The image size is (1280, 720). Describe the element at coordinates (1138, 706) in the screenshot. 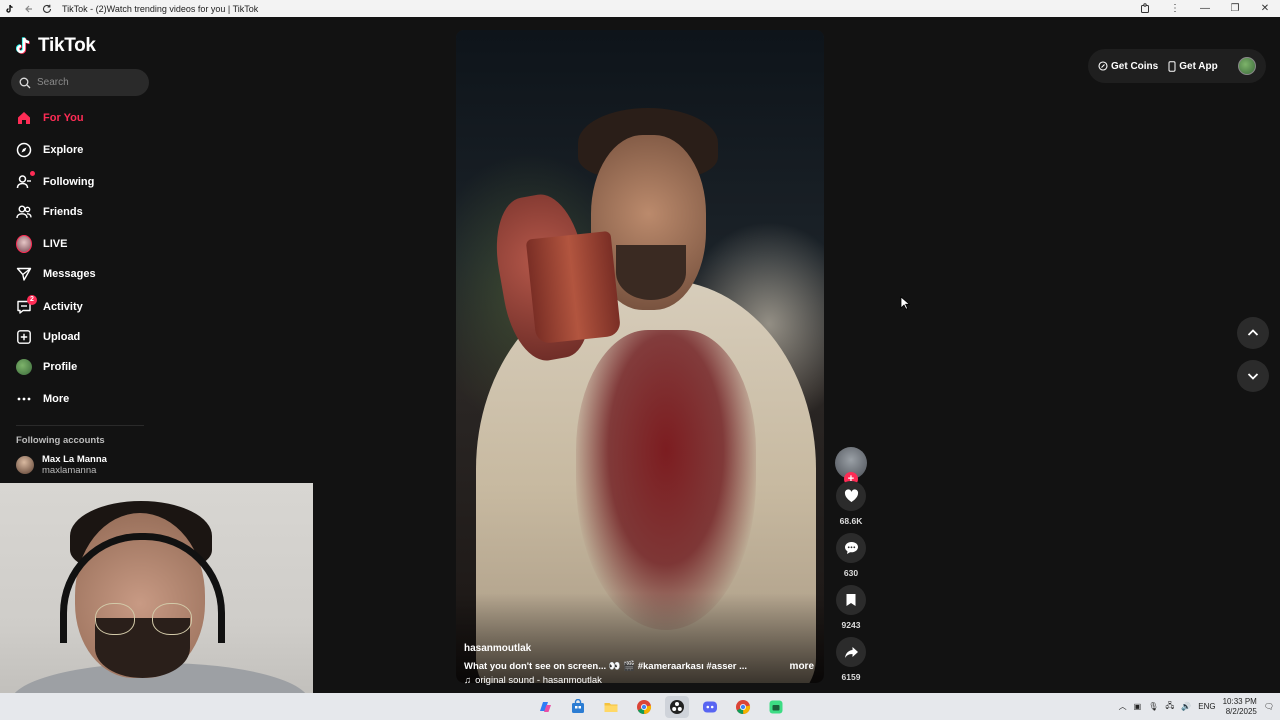

I see `tray-app-icon: ▣` at that location.